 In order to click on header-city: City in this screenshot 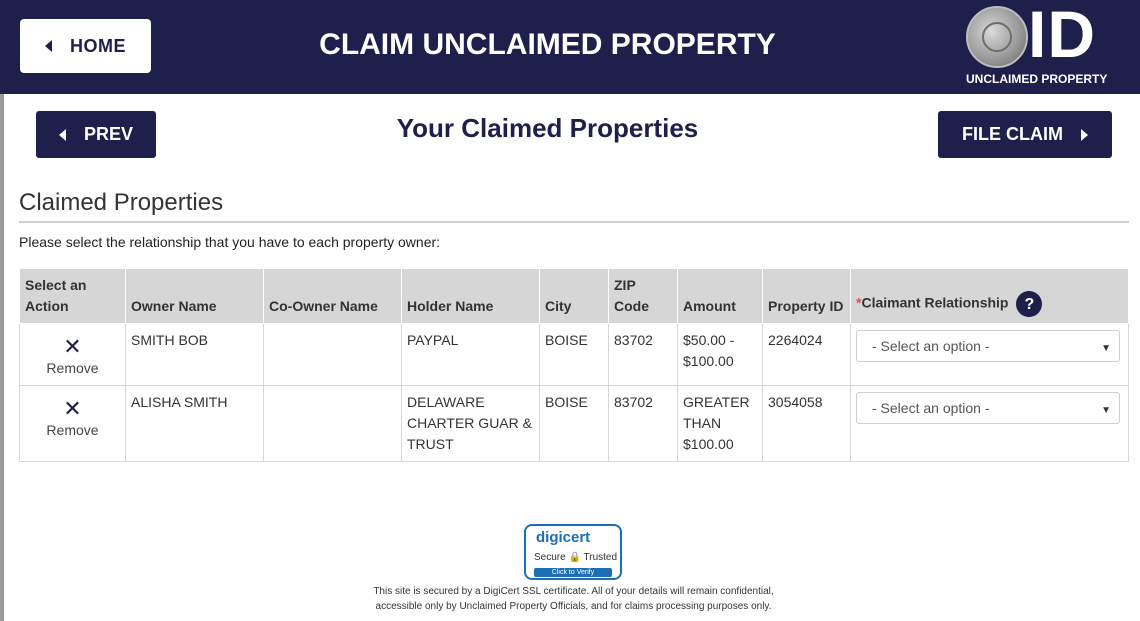, I will do `click(574, 296)`.